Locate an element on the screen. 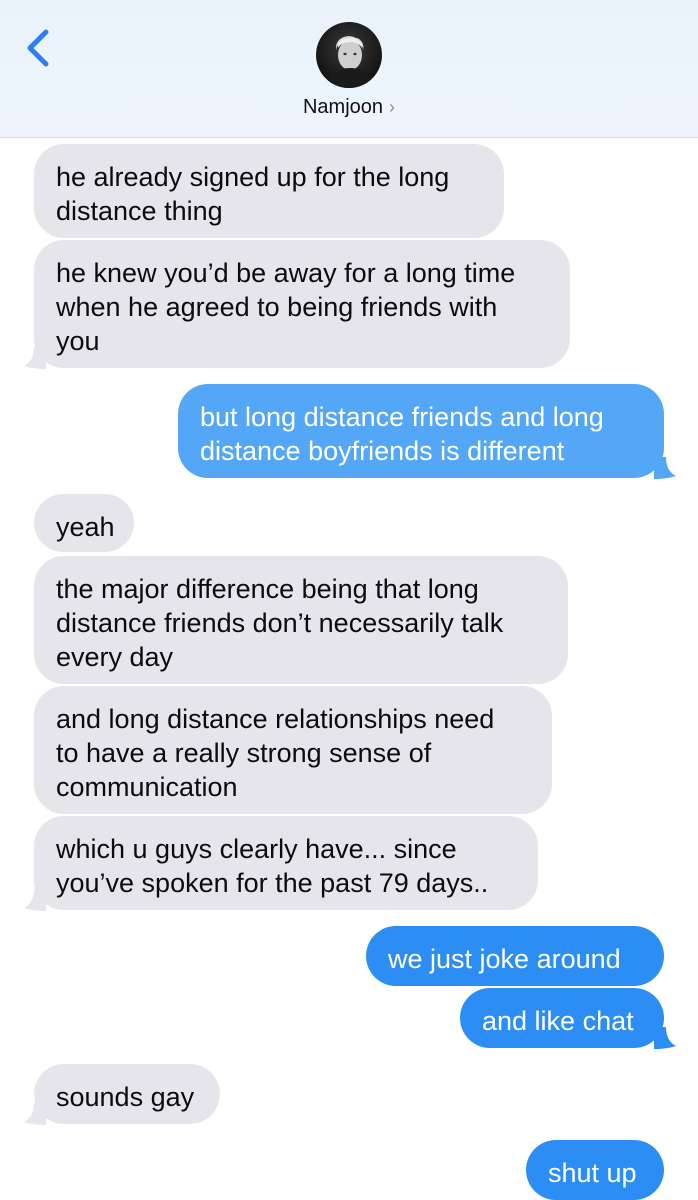 Image resolution: width=698 pixels, height=1200 pixels. contact-name: Namjoon is located at coordinates (343, 107).